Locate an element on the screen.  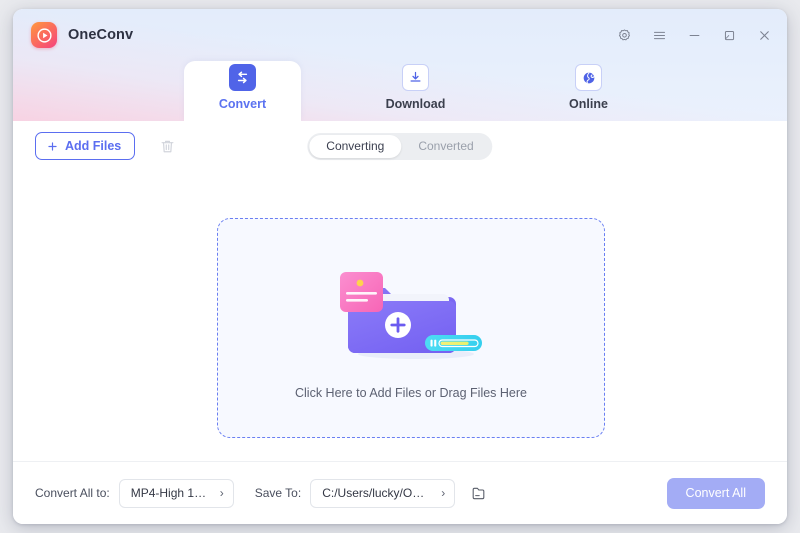
settings-gear-icon is located at coordinates (624, 35).